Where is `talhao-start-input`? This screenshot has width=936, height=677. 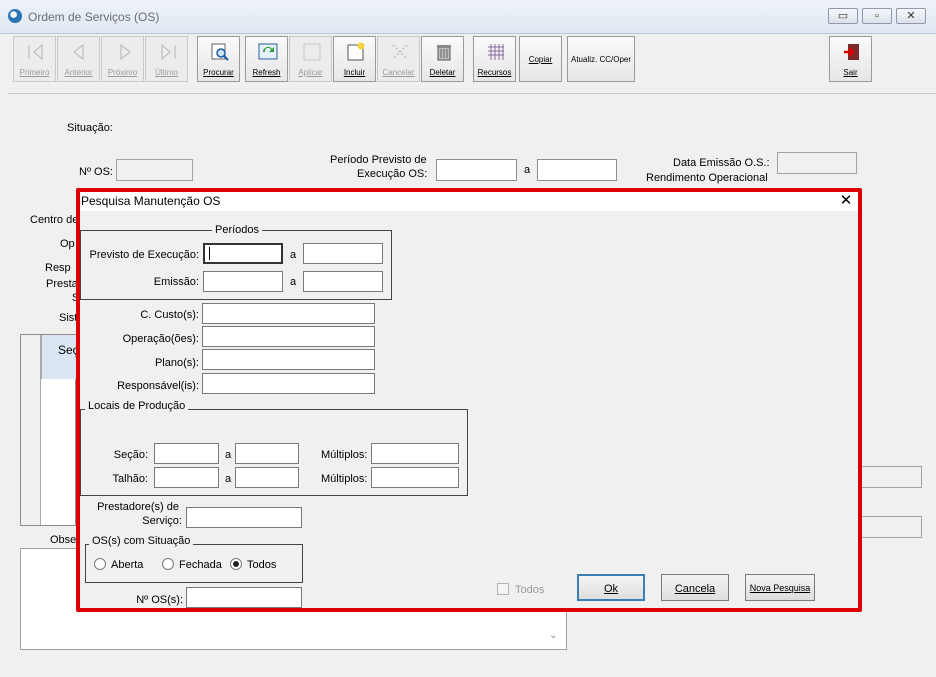 talhao-start-input is located at coordinates (186, 477).